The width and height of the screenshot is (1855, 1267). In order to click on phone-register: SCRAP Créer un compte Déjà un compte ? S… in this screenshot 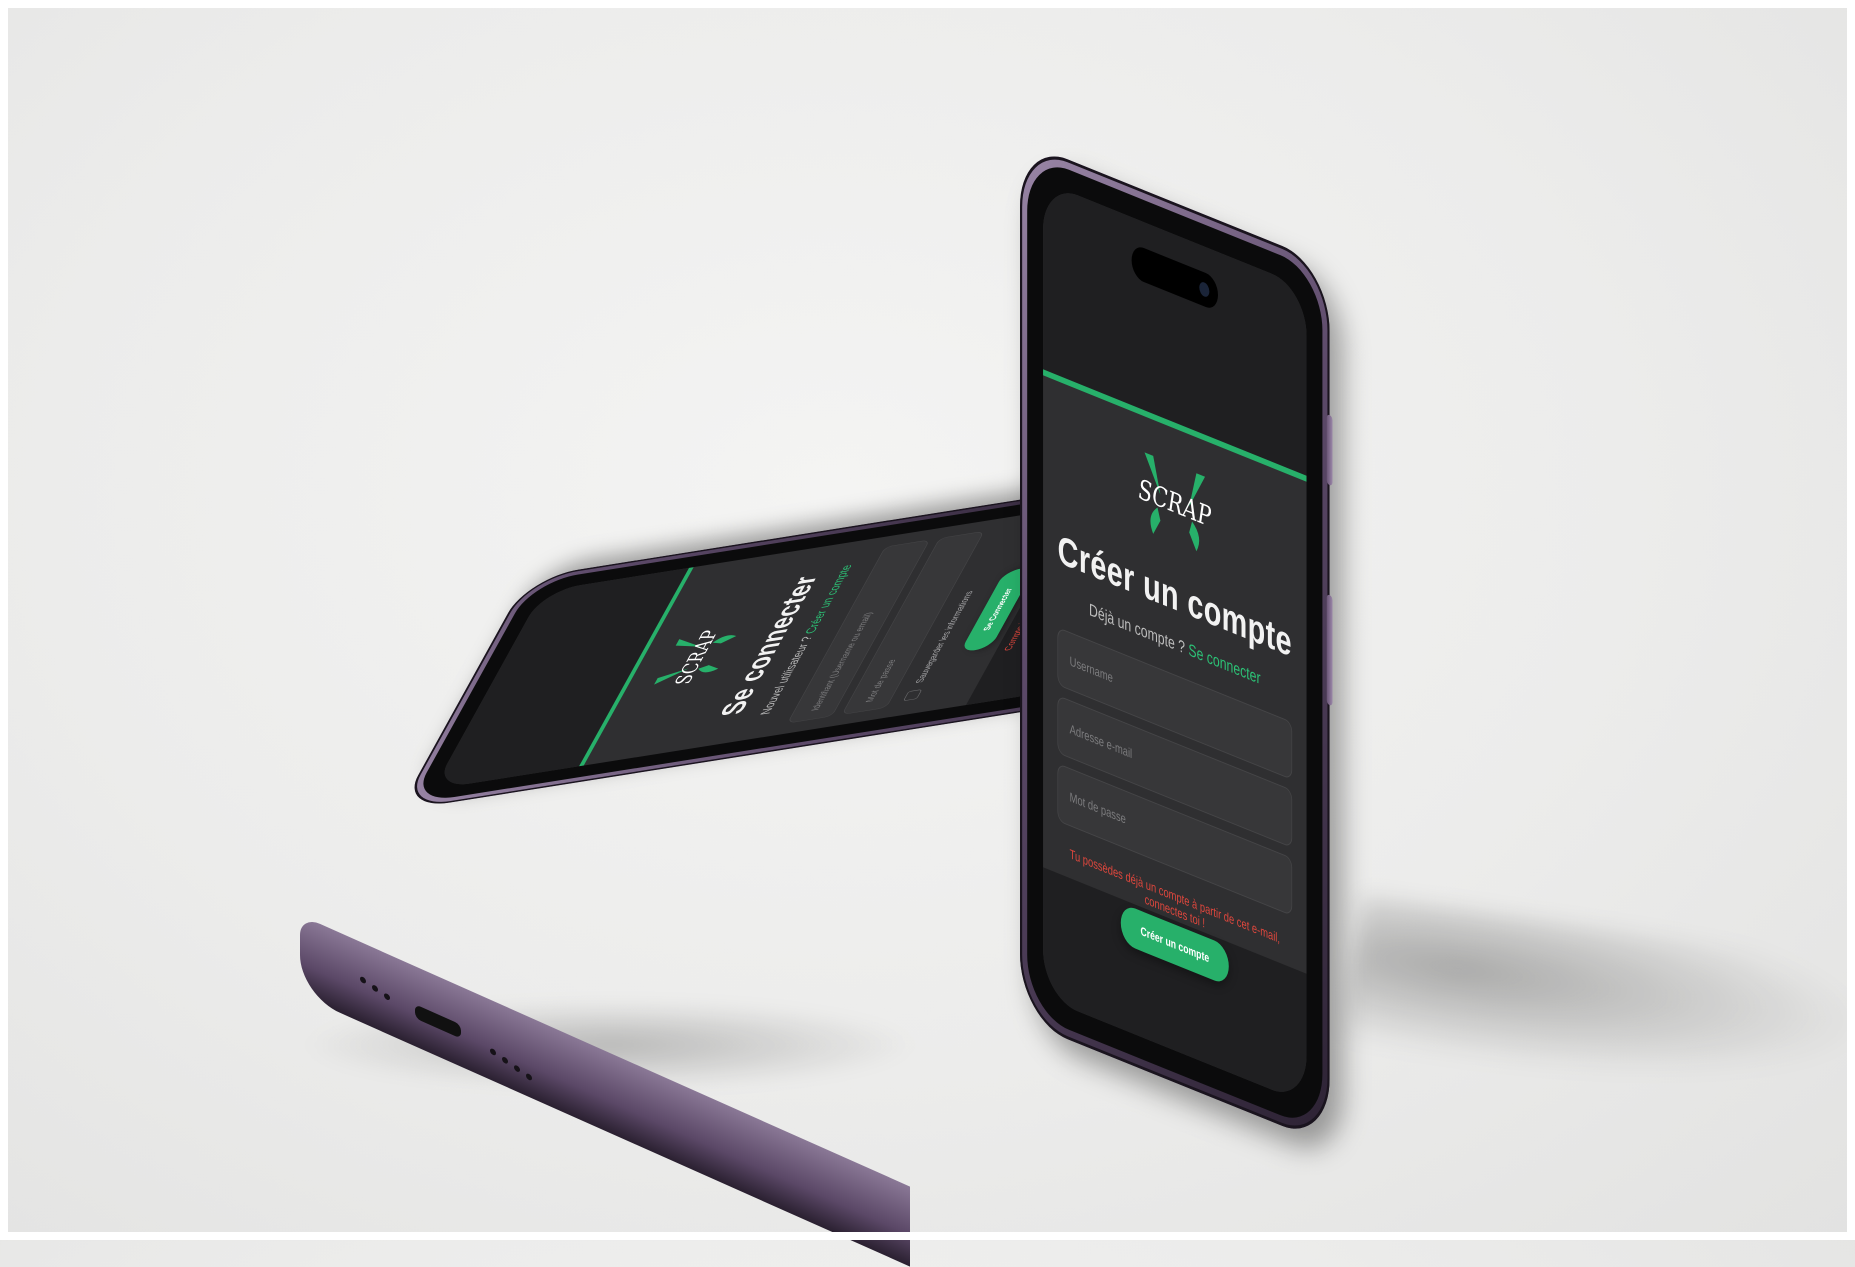, I will do `click(1176, 643)`.